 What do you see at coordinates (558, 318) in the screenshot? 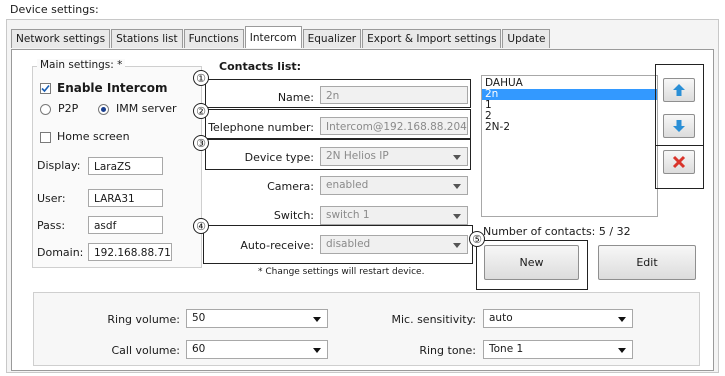
I see `mic-sensitivity-select: auto` at bounding box center [558, 318].